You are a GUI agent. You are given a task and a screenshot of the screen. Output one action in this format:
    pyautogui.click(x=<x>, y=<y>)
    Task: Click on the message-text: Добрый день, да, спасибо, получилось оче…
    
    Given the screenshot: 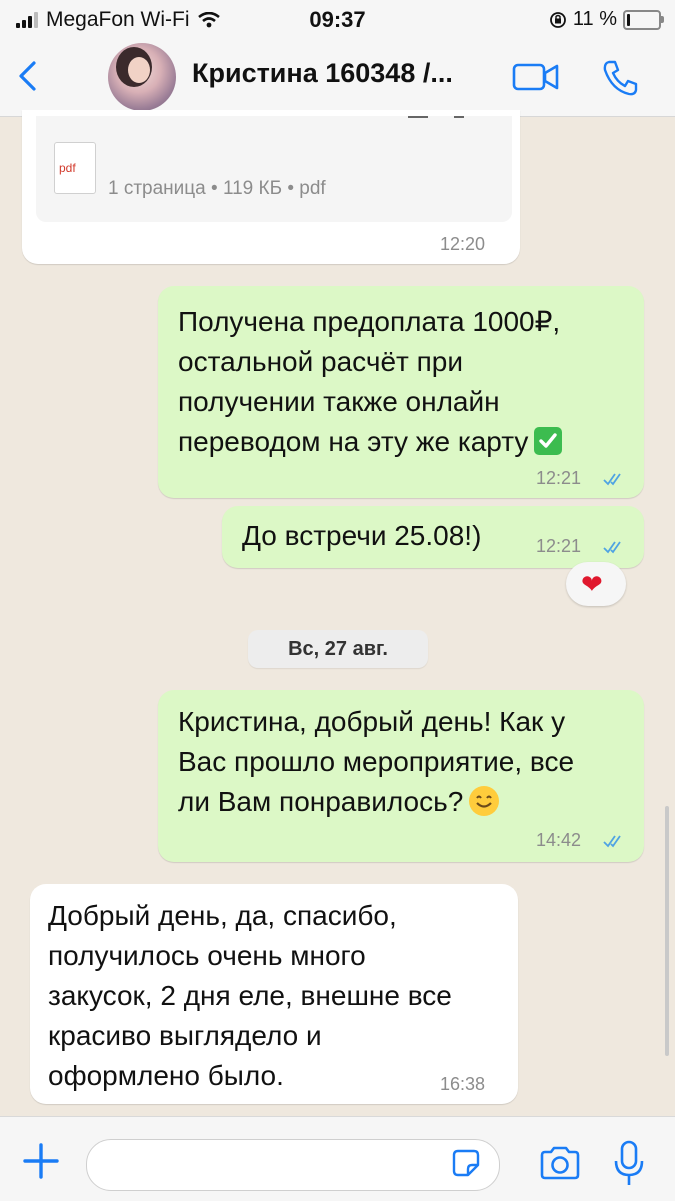 What is the action you would take?
    pyautogui.click(x=250, y=995)
    